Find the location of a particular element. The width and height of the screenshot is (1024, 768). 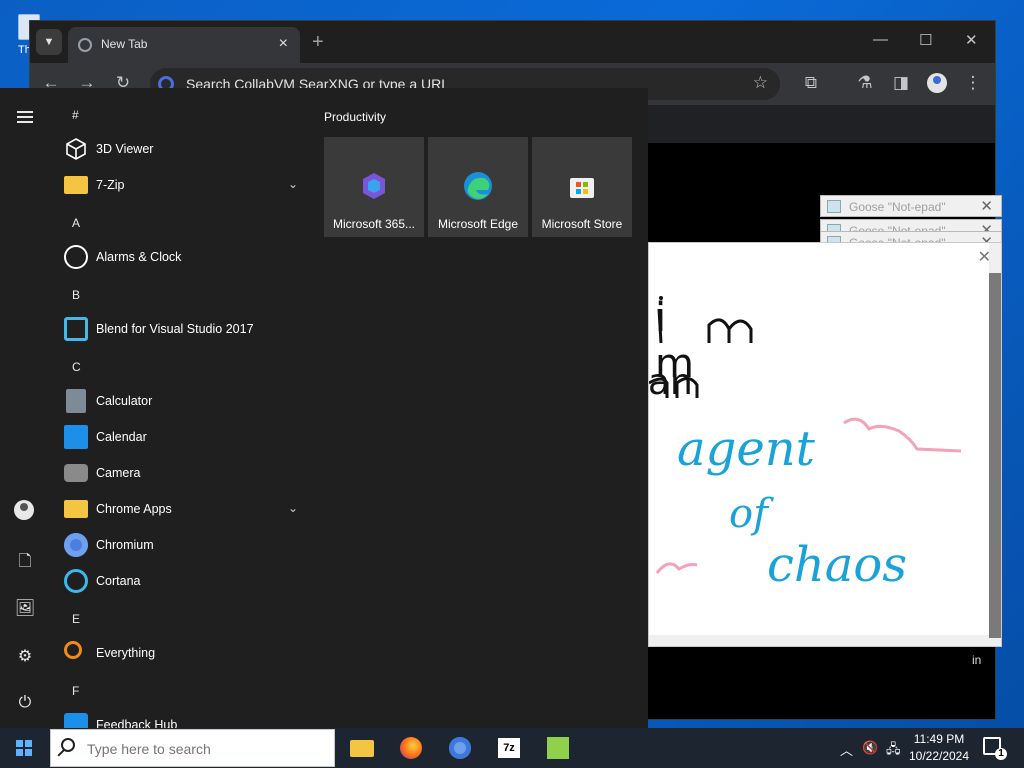

volume-muted-icon: 🔇 is located at coordinates (870, 748).